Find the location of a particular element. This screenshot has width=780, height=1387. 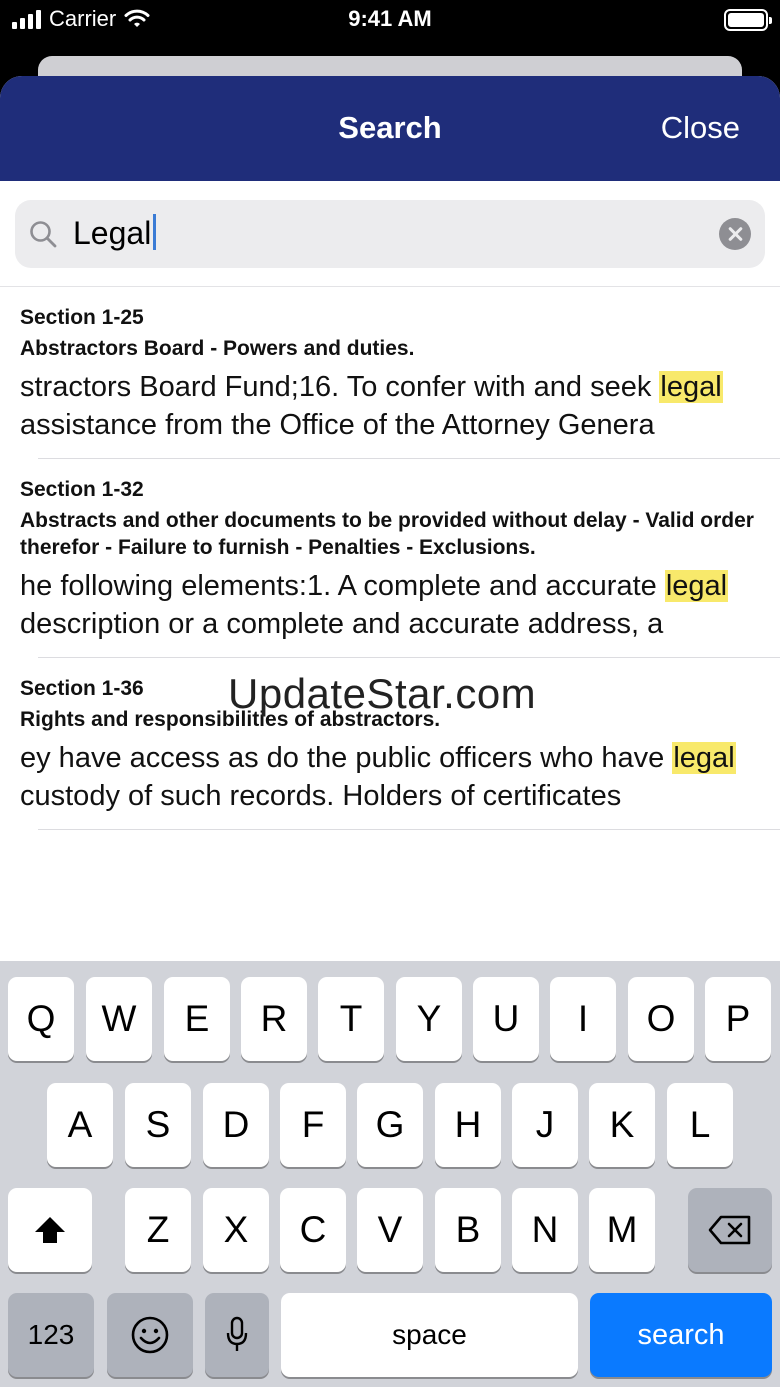

key-g: G is located at coordinates (390, 1125).